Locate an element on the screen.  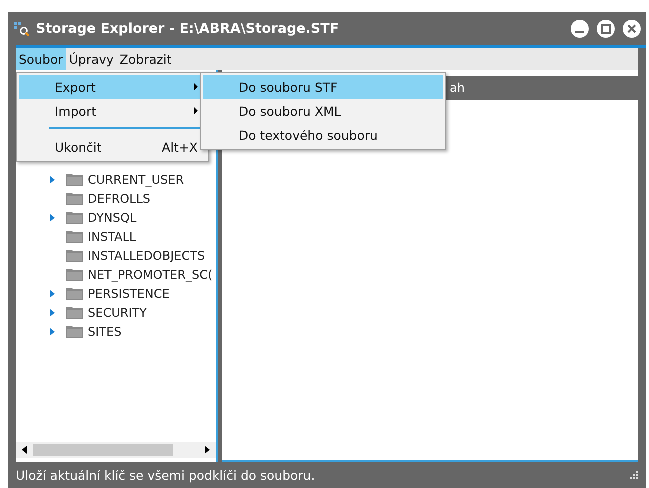
tree-item: NET_PROMOTER_SC( is located at coordinates (150, 275).